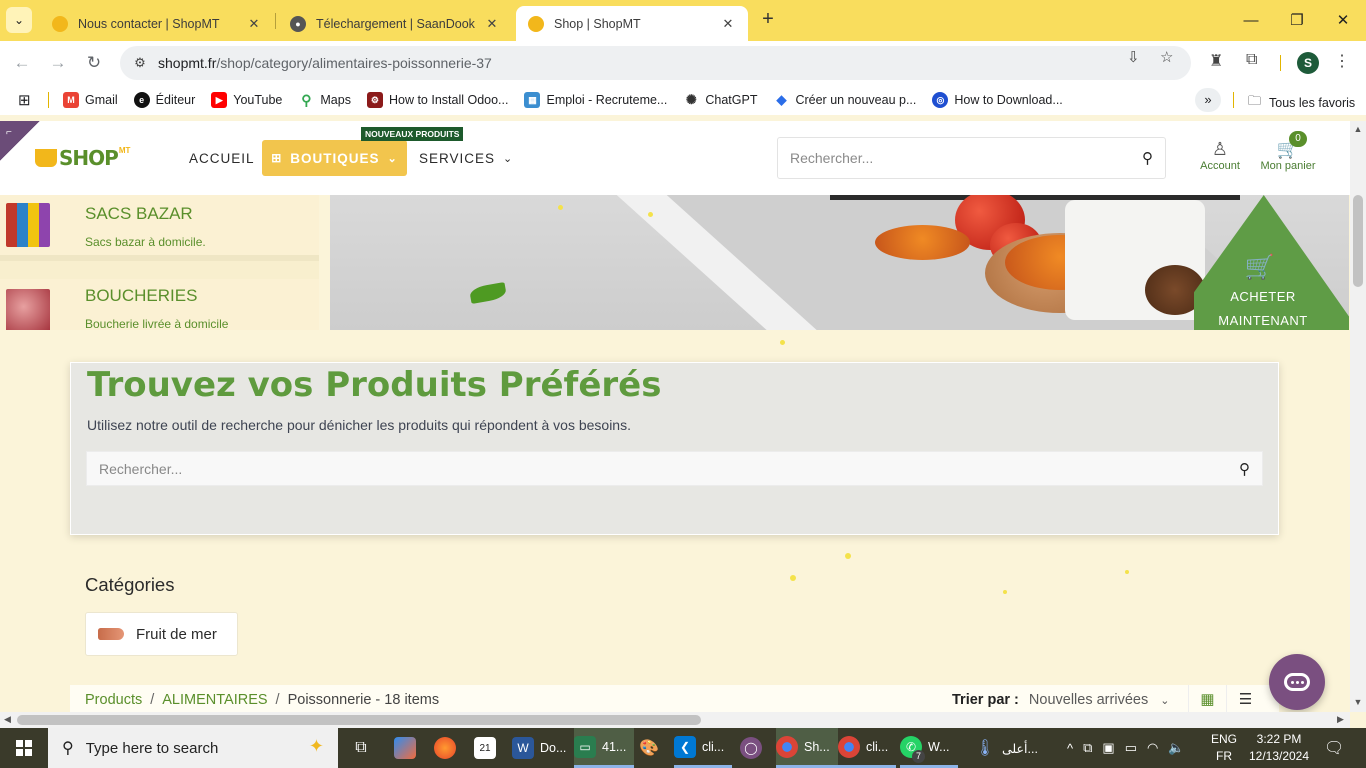 The width and height of the screenshot is (1366, 768). What do you see at coordinates (94, 63) in the screenshot?
I see `reload-icon: ↻` at bounding box center [94, 63].